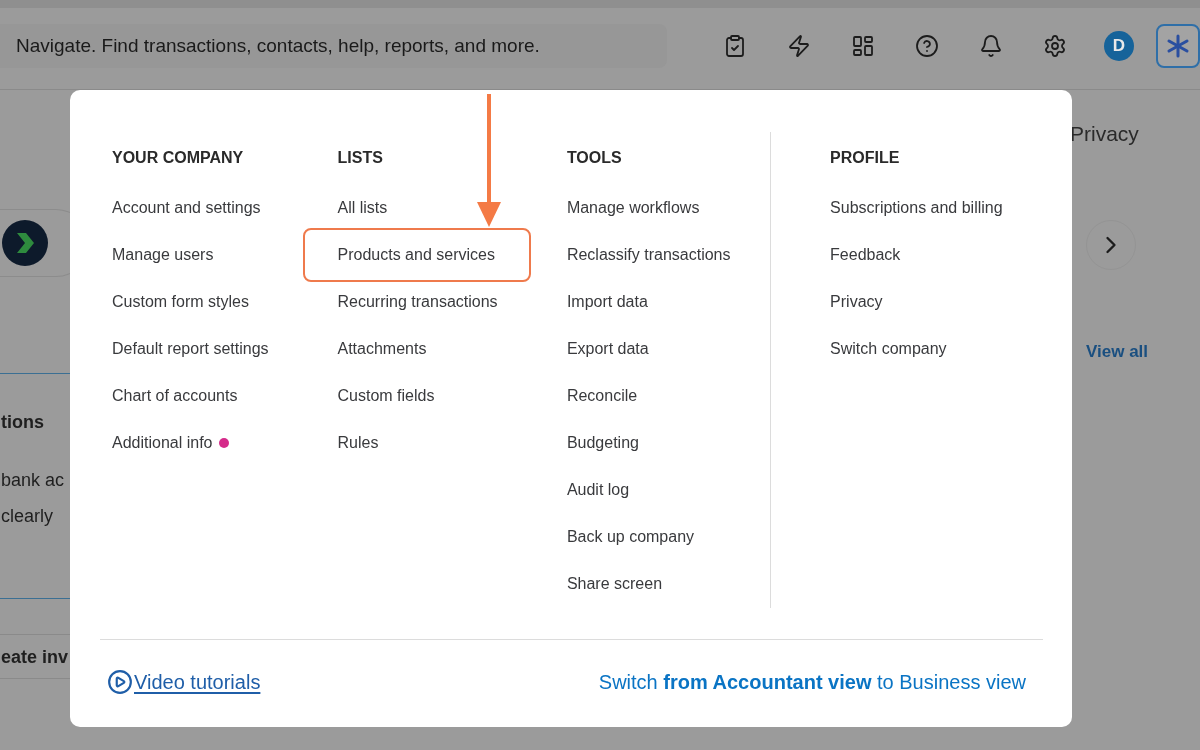 The height and width of the screenshot is (750, 1200). What do you see at coordinates (630, 537) in the screenshot?
I see `menu-link: Back up company` at bounding box center [630, 537].